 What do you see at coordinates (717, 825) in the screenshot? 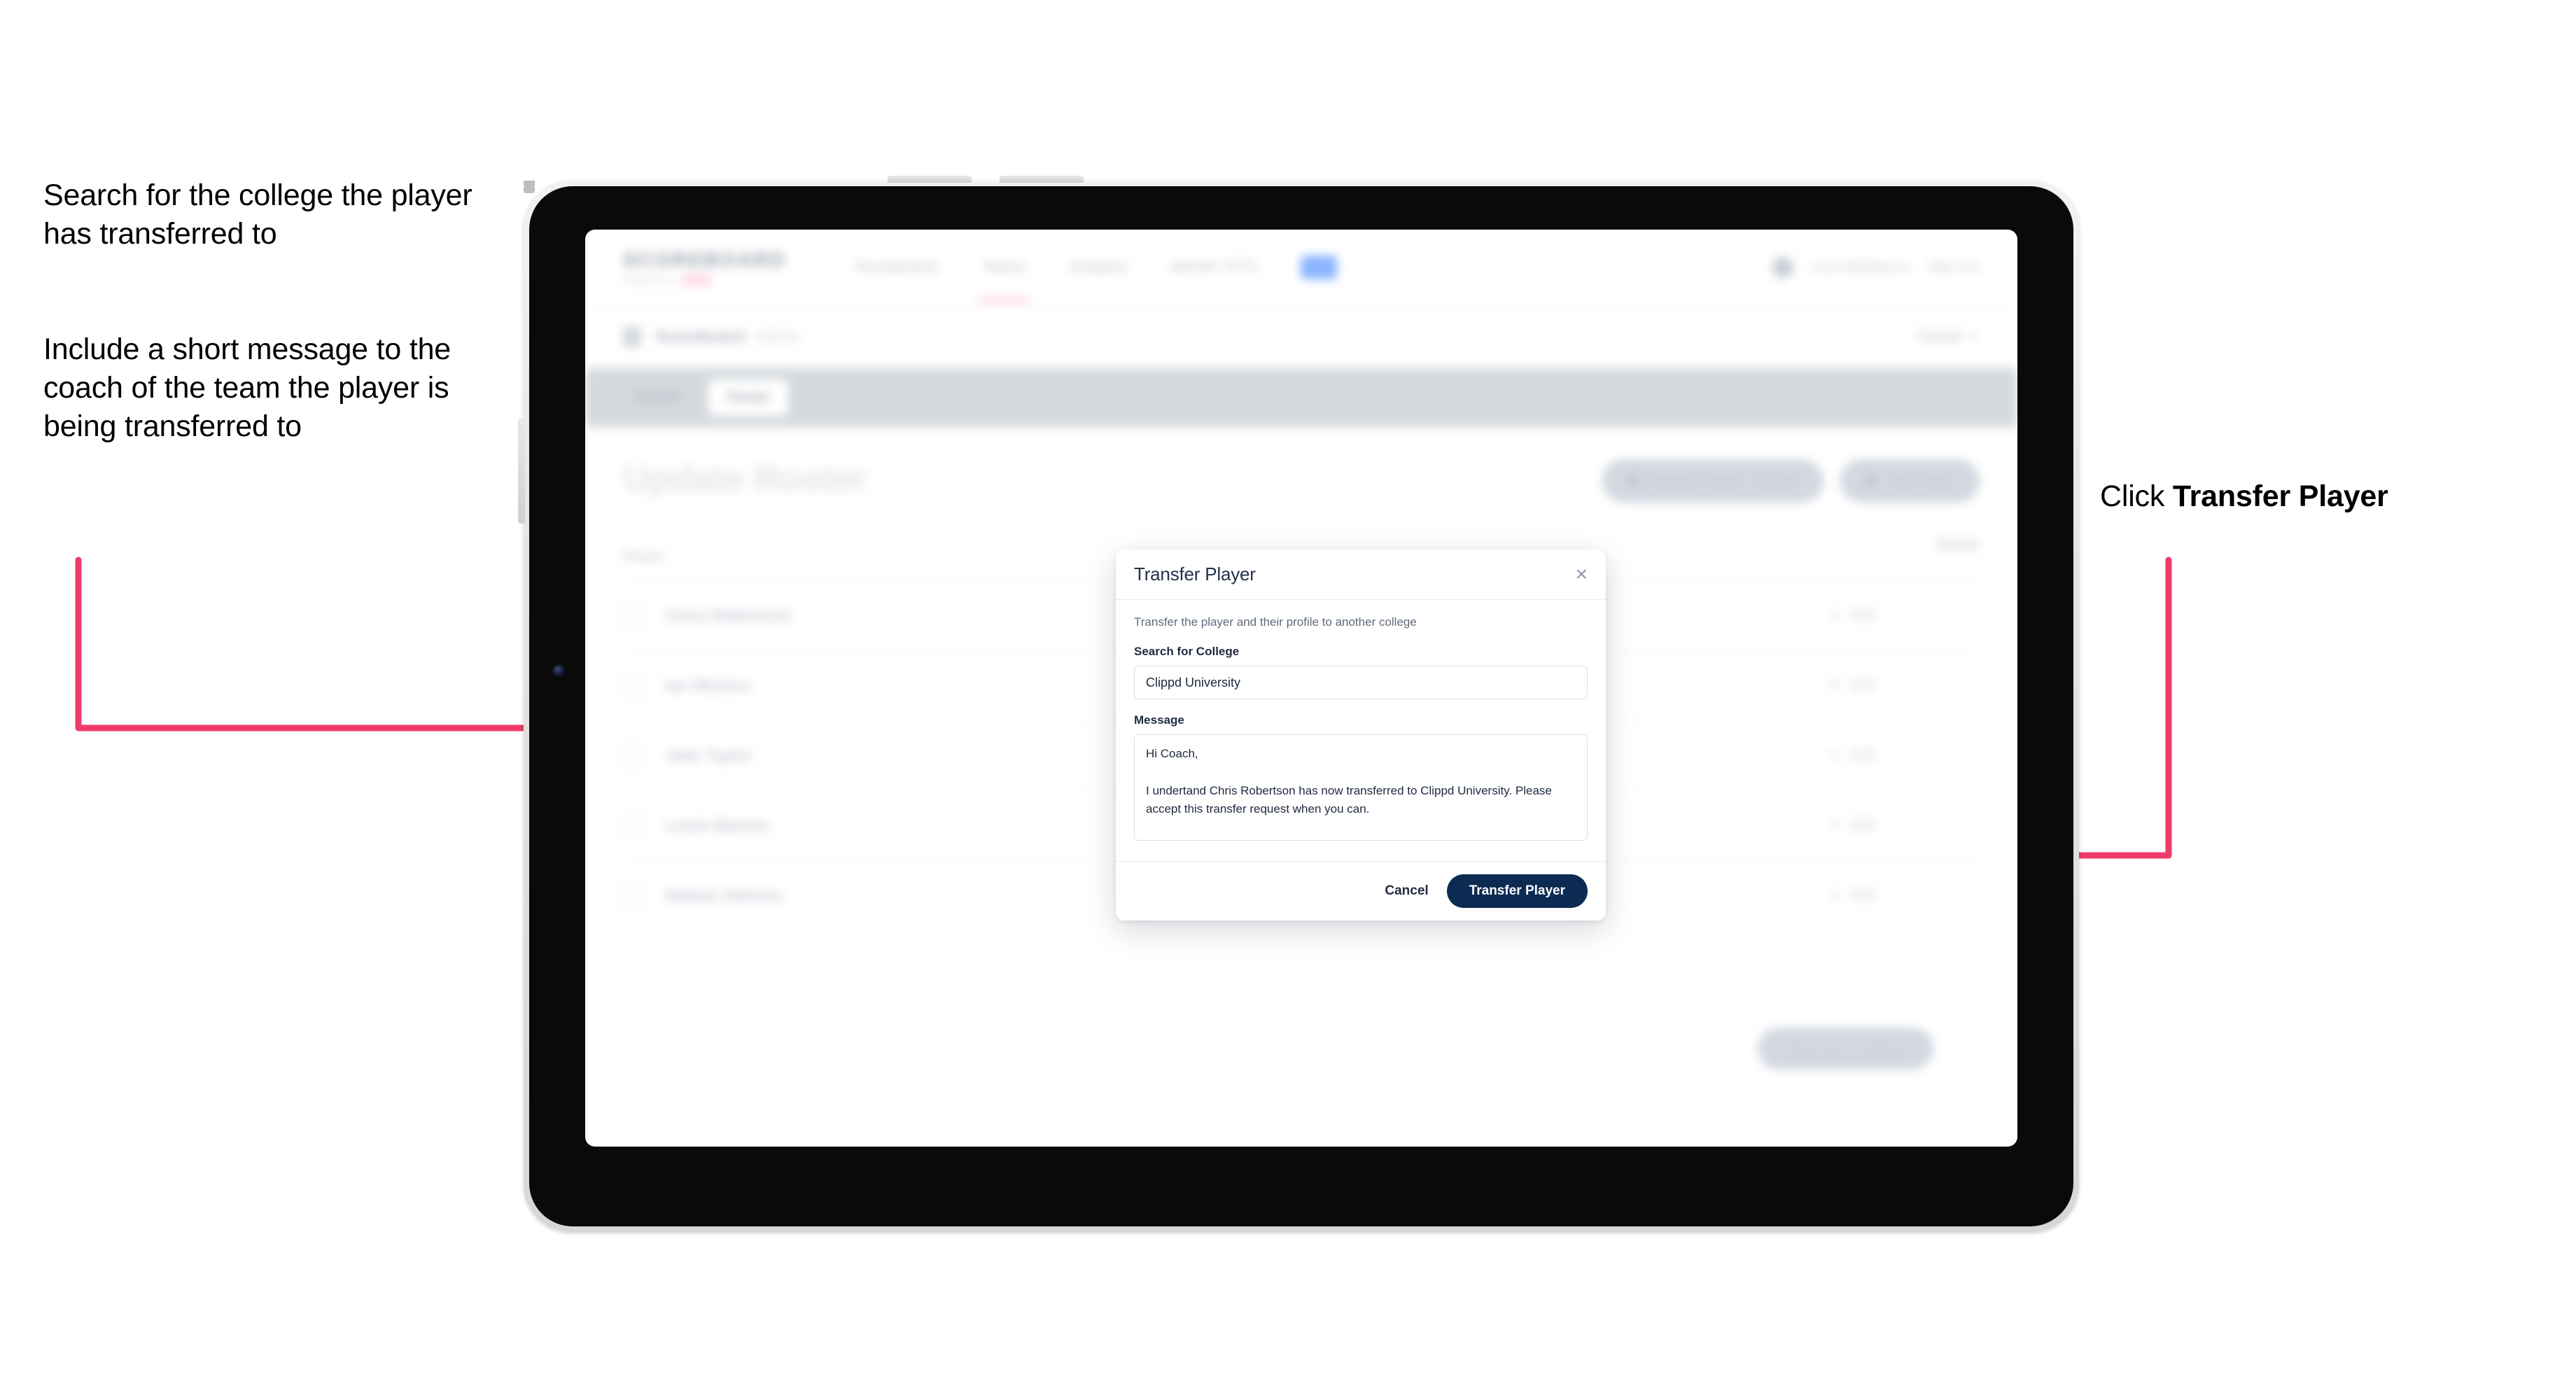
I see `row-player-name: Lewis Barnes` at bounding box center [717, 825].